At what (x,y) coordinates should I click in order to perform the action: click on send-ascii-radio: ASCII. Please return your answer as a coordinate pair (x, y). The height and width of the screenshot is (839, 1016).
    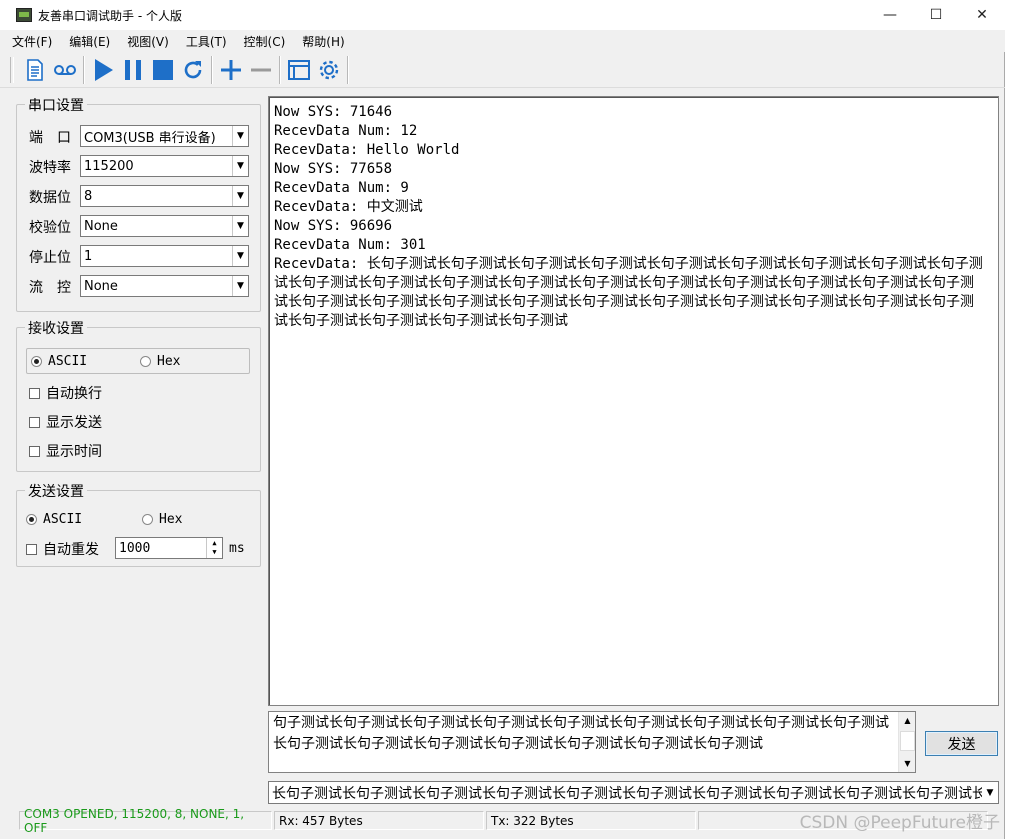
    Looking at the image, I should click on (54, 519).